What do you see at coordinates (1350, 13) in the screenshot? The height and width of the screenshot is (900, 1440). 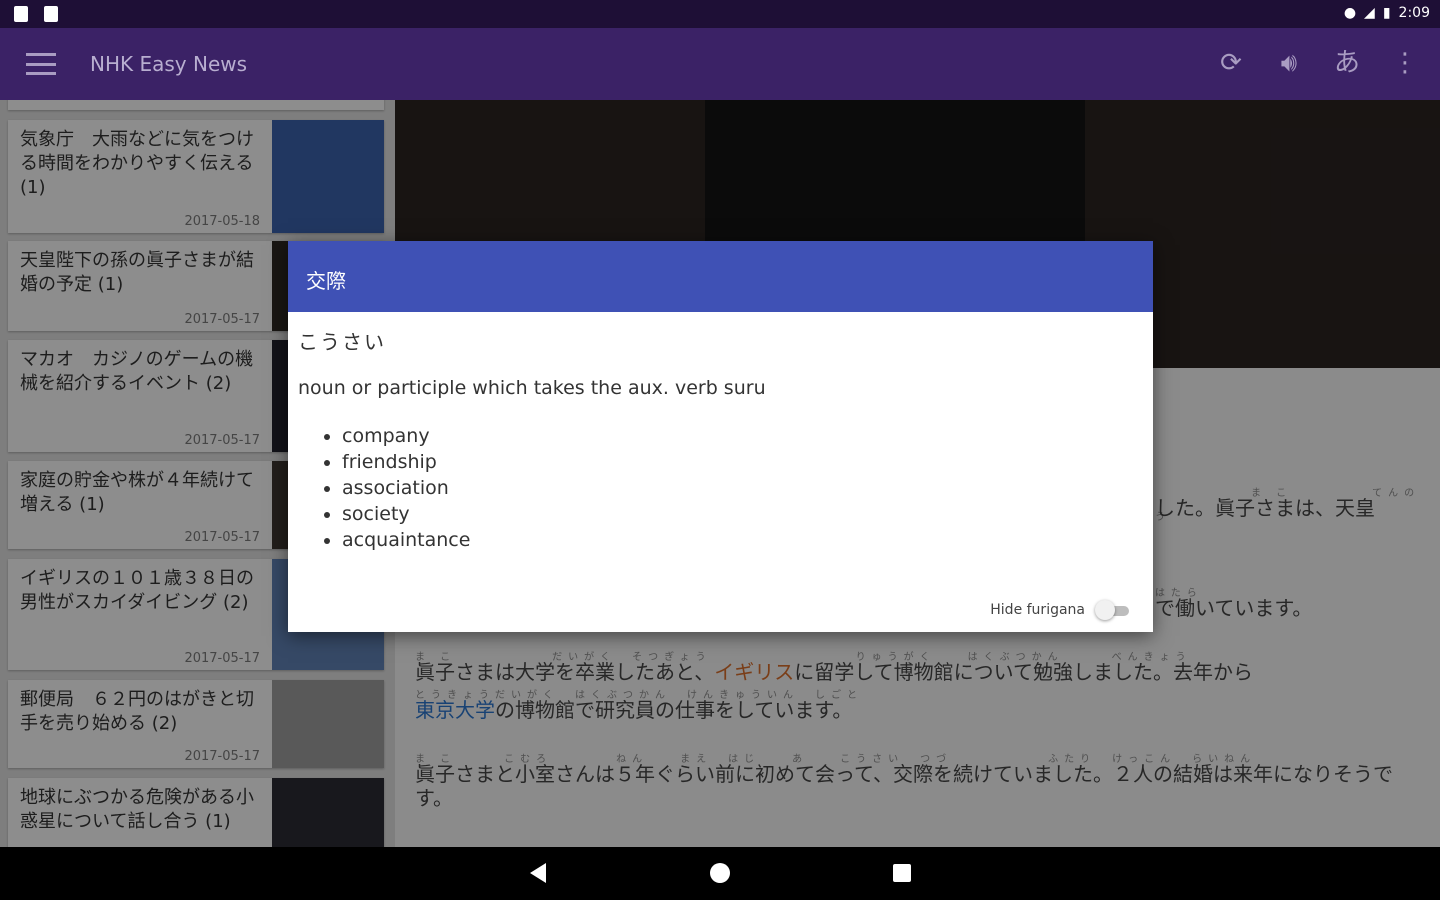 I see `dnd-icon: ●` at bounding box center [1350, 13].